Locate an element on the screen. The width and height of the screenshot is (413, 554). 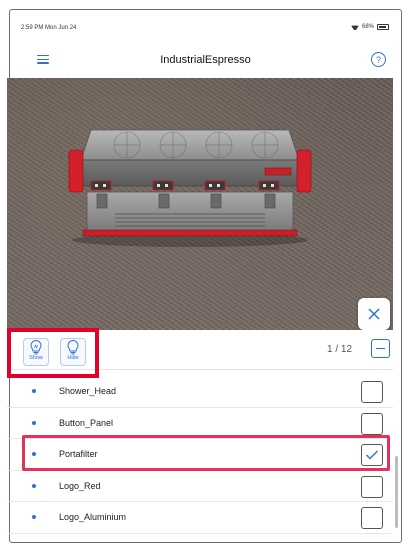
list-item: Shower_Head is located at coordinates (200, 392).